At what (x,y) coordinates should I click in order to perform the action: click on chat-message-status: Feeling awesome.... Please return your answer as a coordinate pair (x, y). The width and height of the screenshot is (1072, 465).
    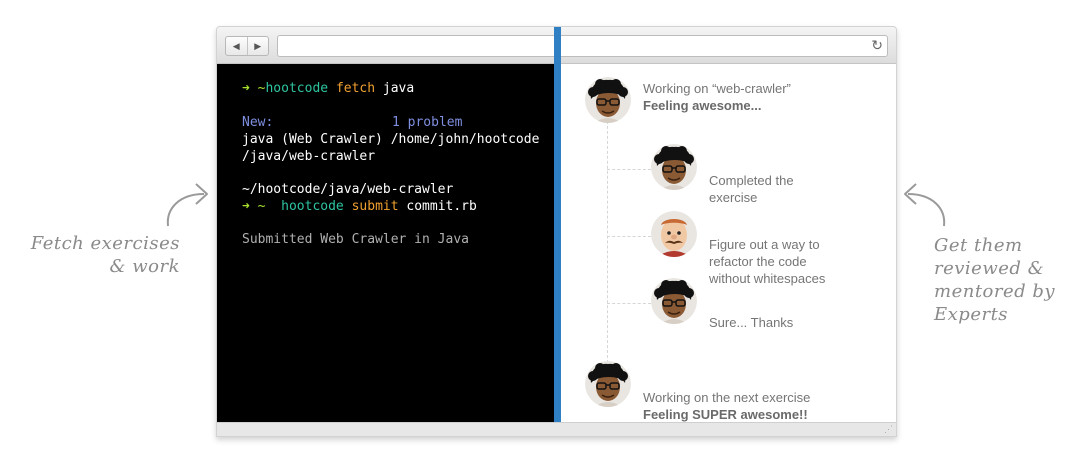
    Looking at the image, I should click on (702, 105).